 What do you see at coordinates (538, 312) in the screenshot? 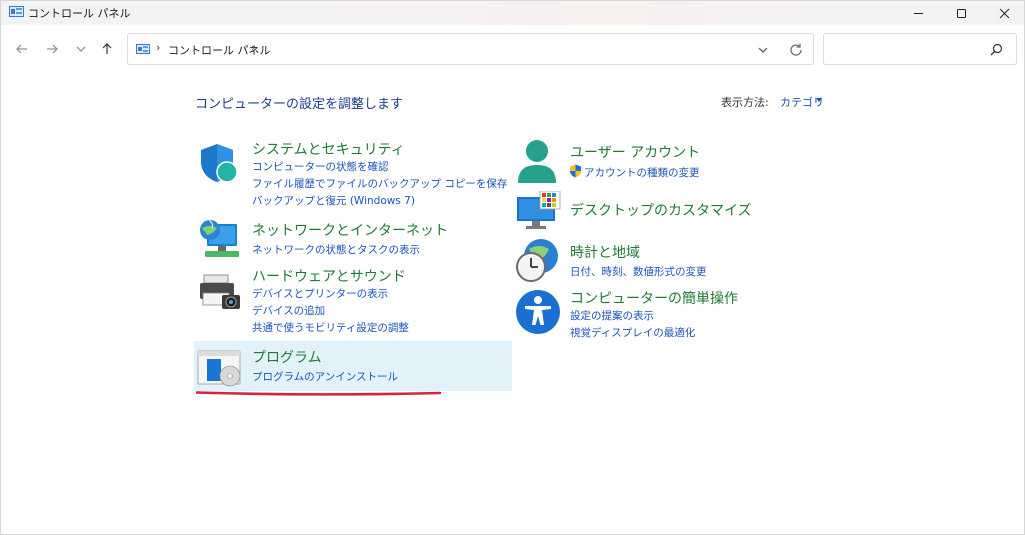
I see `accessibility-icon` at bounding box center [538, 312].